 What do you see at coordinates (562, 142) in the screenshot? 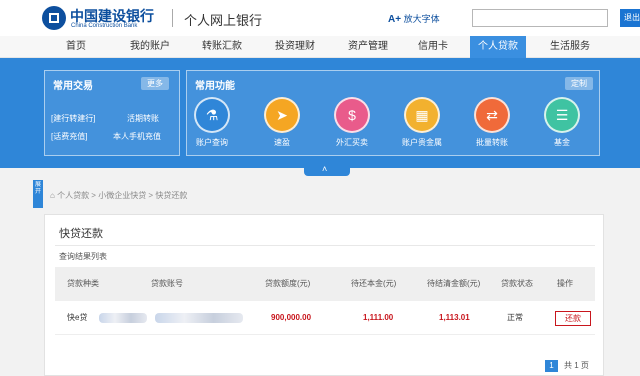
I see `func-label: 基金` at bounding box center [562, 142].